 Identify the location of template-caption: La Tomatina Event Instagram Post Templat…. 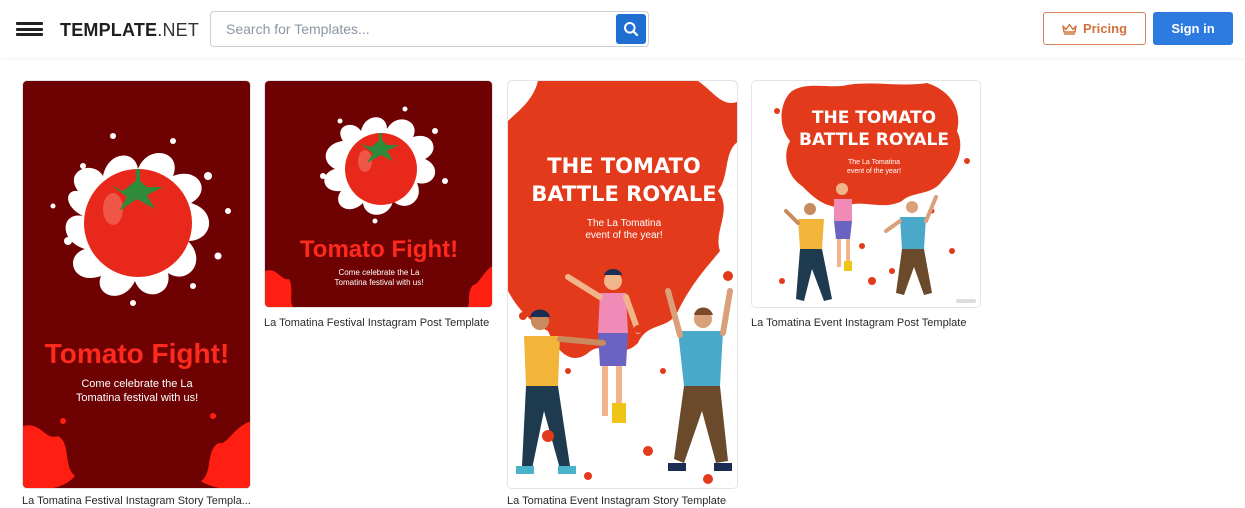
(858, 323).